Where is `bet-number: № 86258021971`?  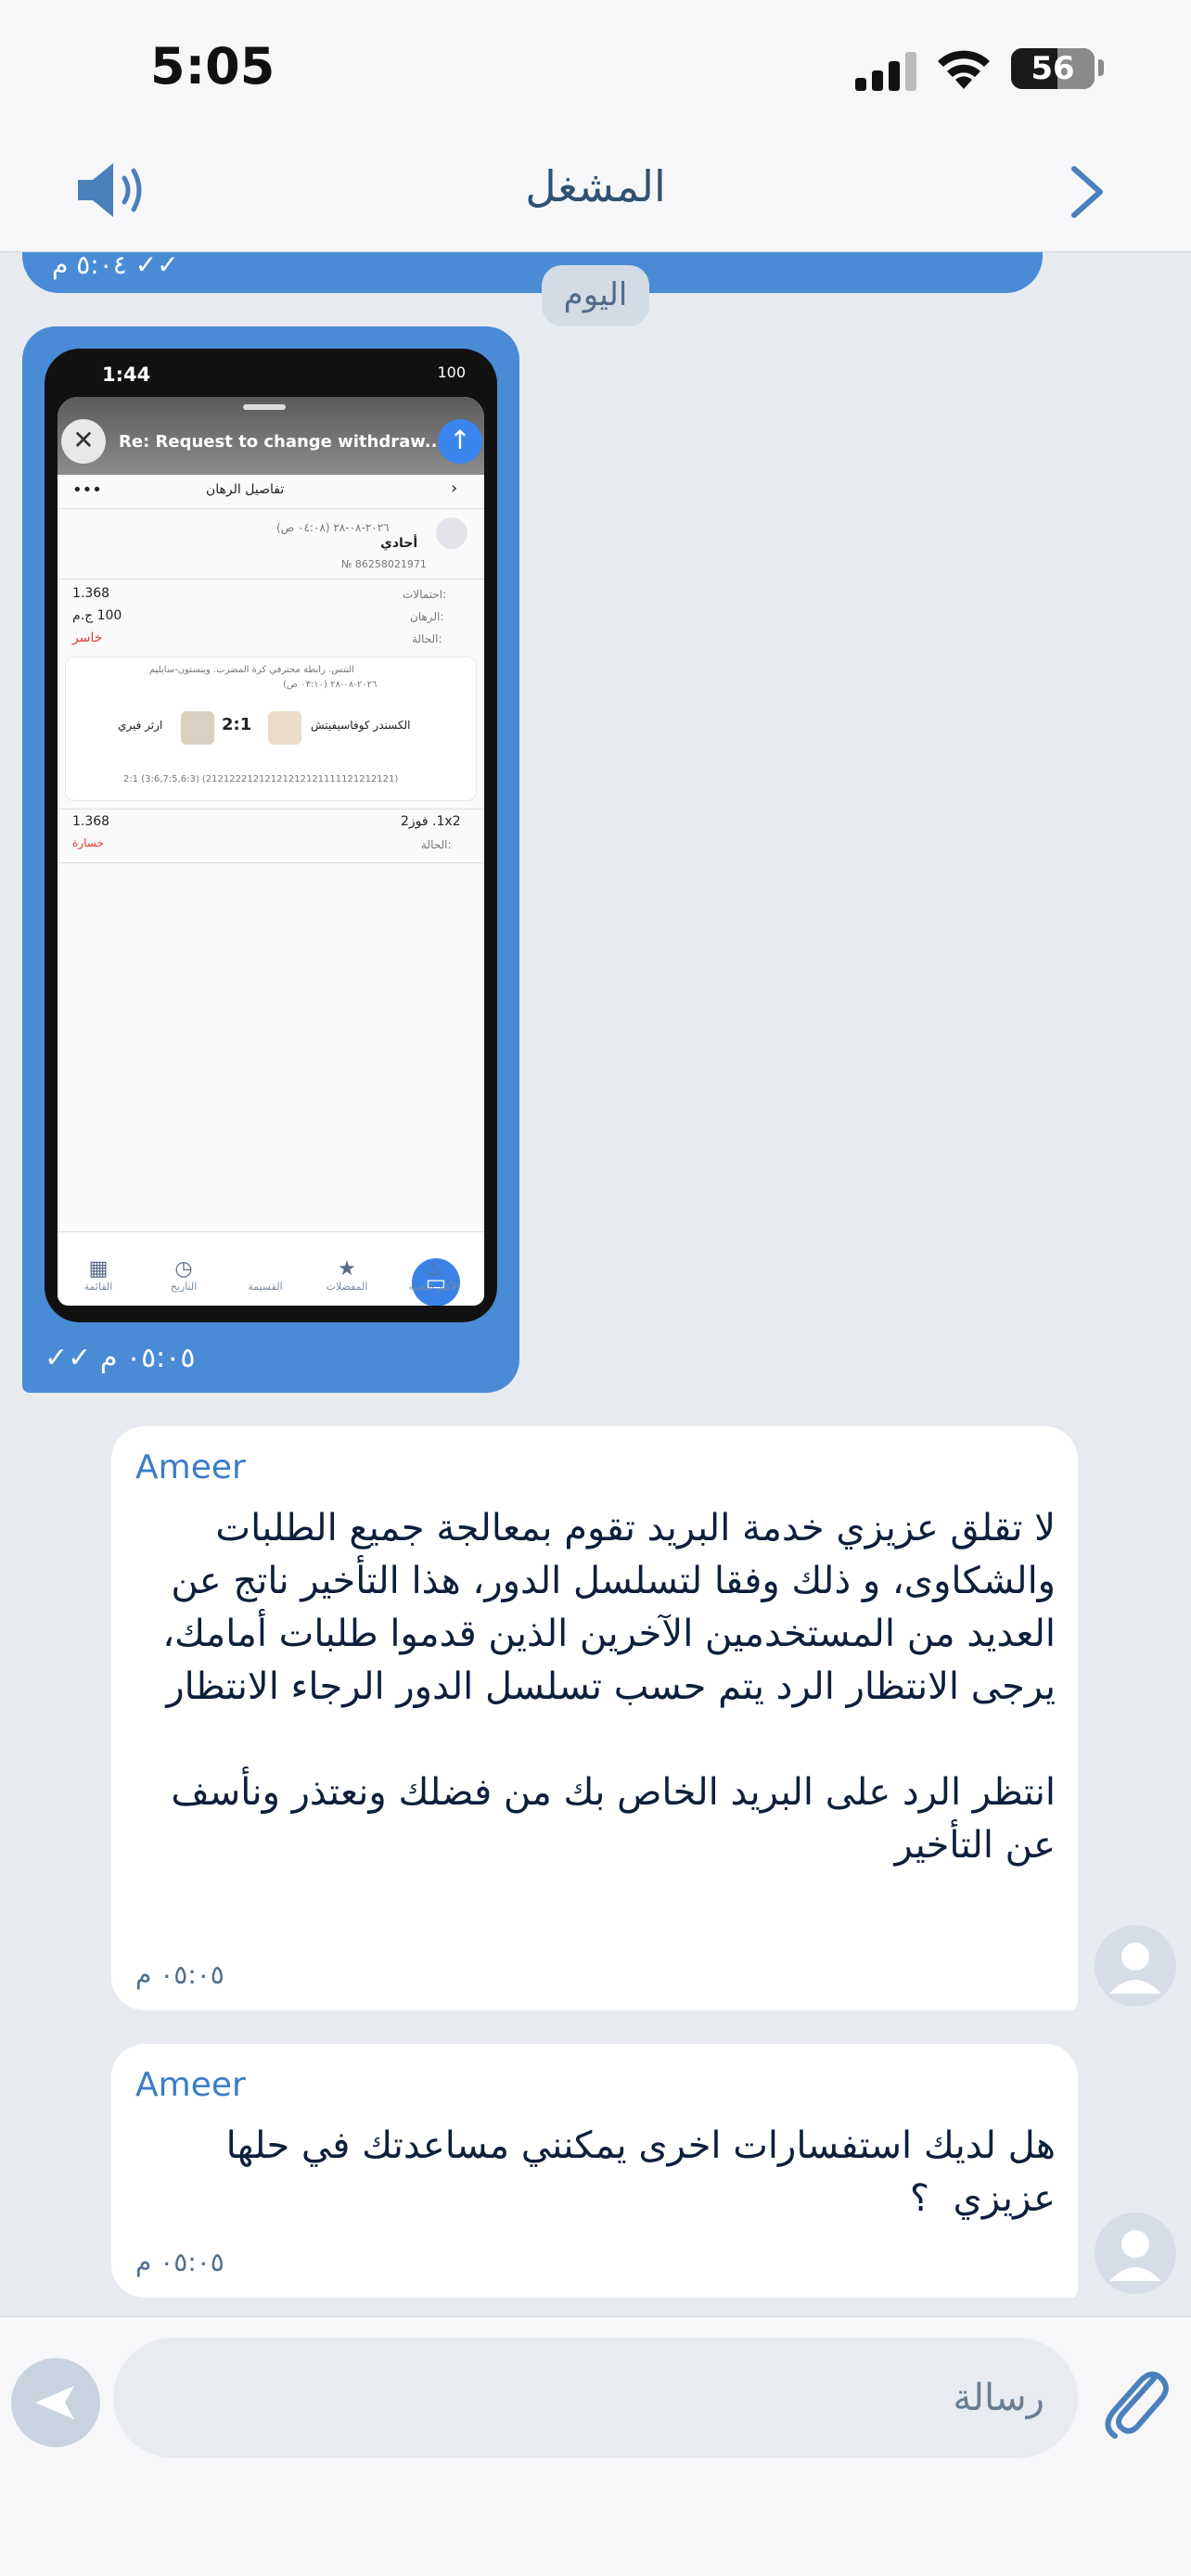 bet-number: № 86258021971 is located at coordinates (384, 564).